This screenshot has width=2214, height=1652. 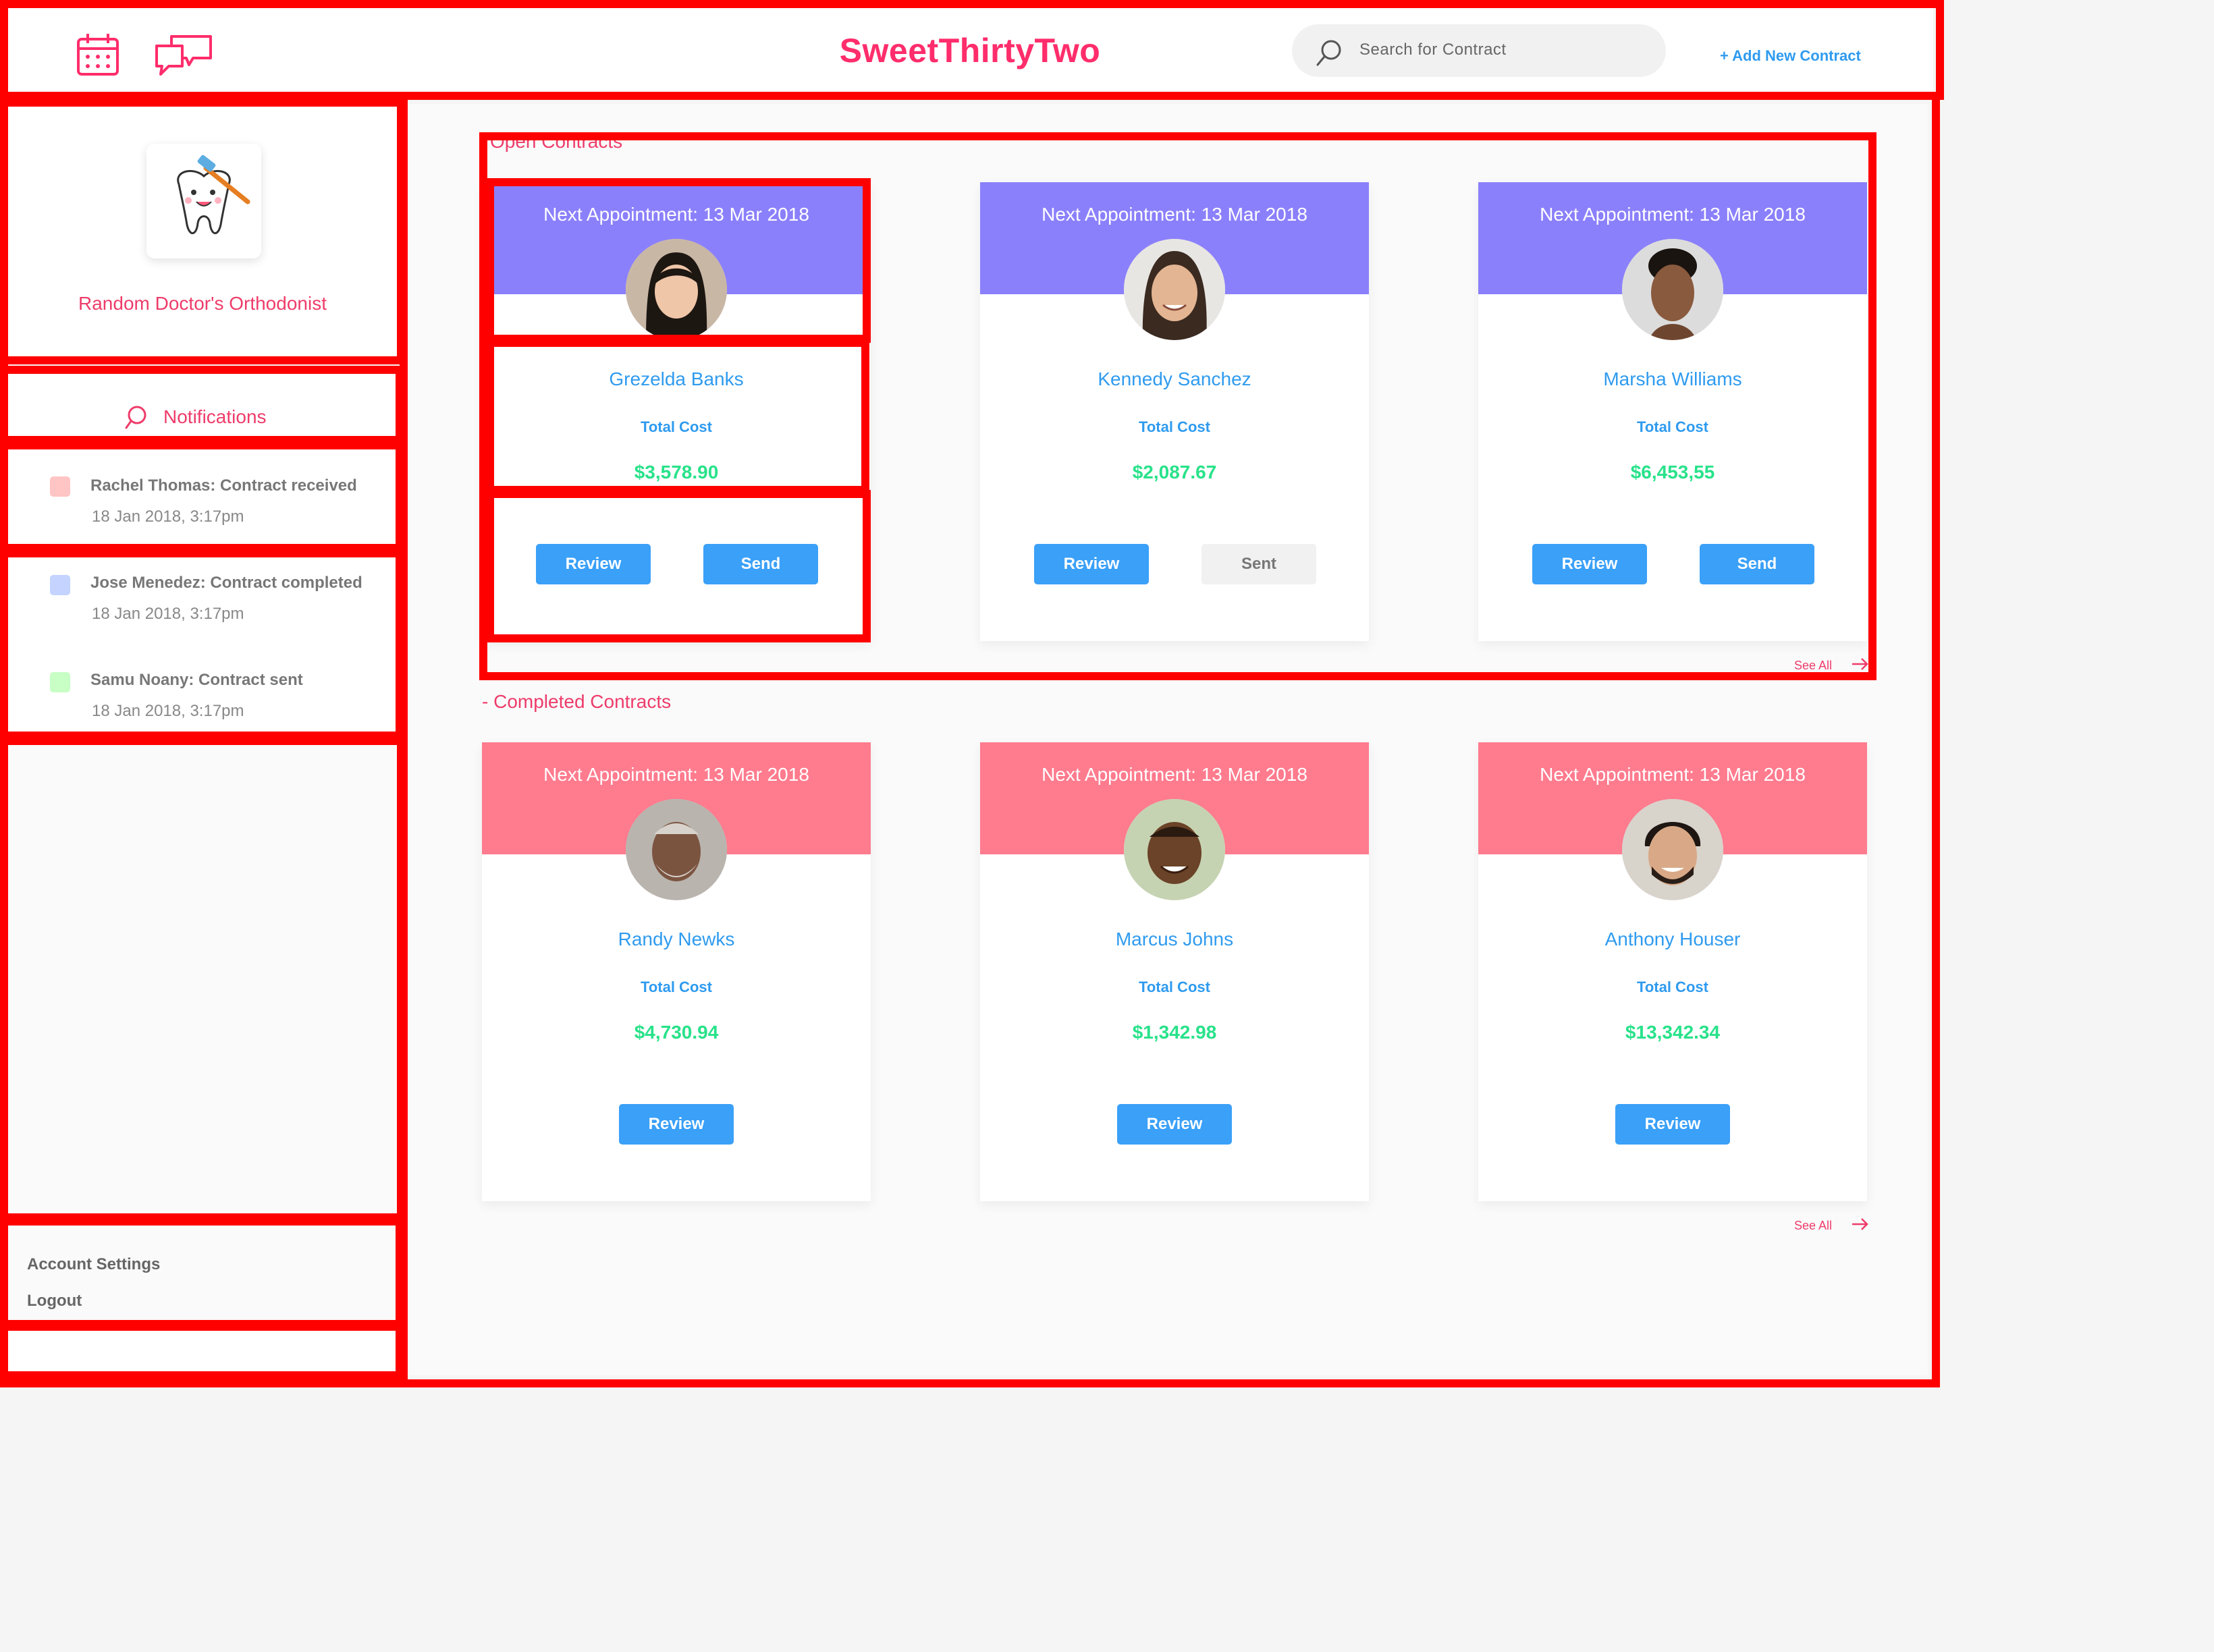 I want to click on clinic-logo, so click(x=203, y=201).